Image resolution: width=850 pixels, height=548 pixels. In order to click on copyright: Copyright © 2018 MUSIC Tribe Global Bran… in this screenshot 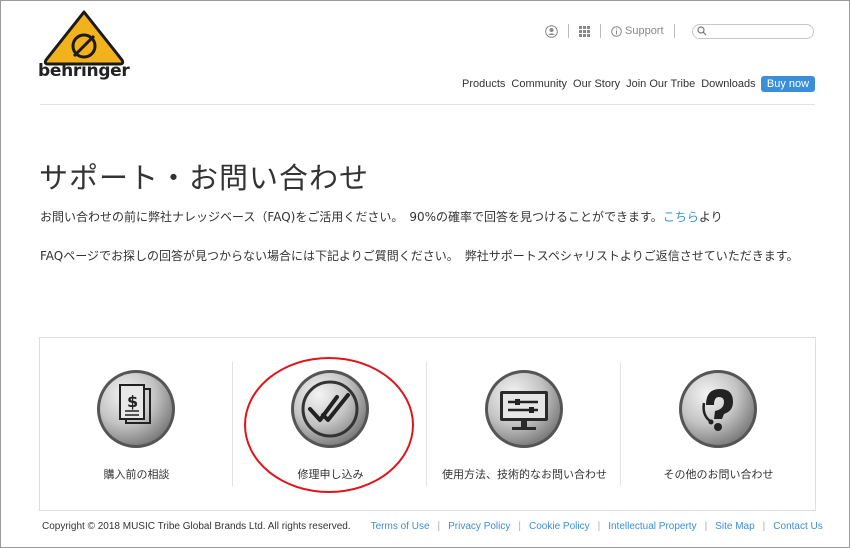, I will do `click(196, 526)`.